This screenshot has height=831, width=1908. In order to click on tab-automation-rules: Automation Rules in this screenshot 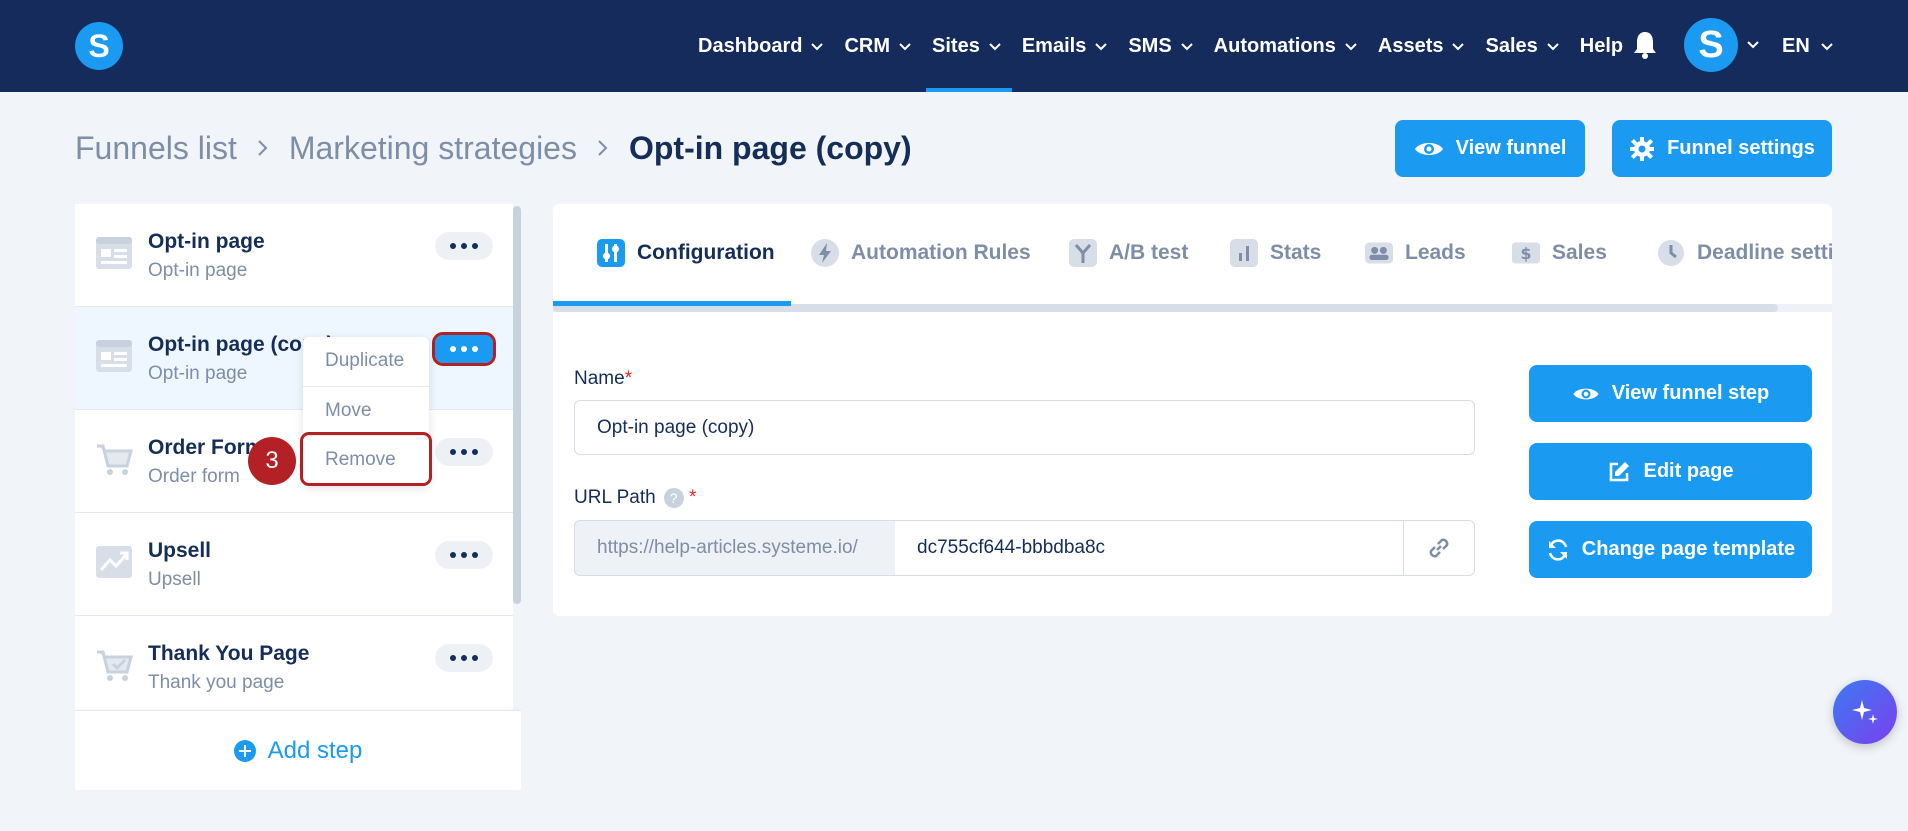, I will do `click(921, 253)`.